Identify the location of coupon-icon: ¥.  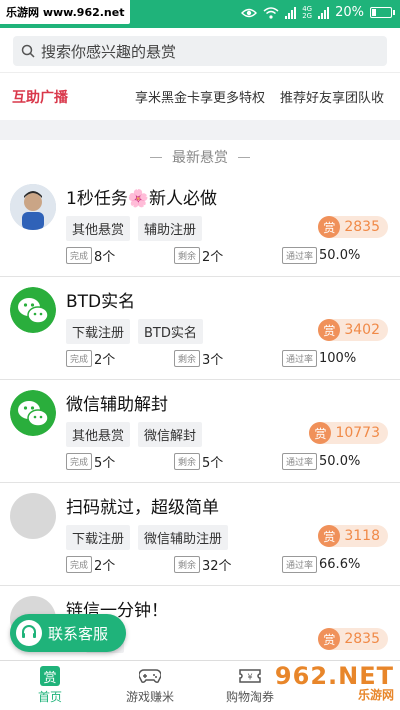
(250, 676).